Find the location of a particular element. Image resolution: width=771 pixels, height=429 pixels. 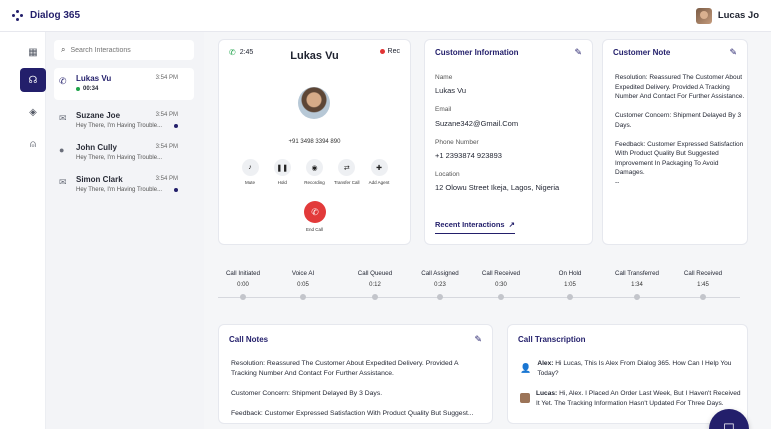

layers-icon: ◈ is located at coordinates (33, 112).